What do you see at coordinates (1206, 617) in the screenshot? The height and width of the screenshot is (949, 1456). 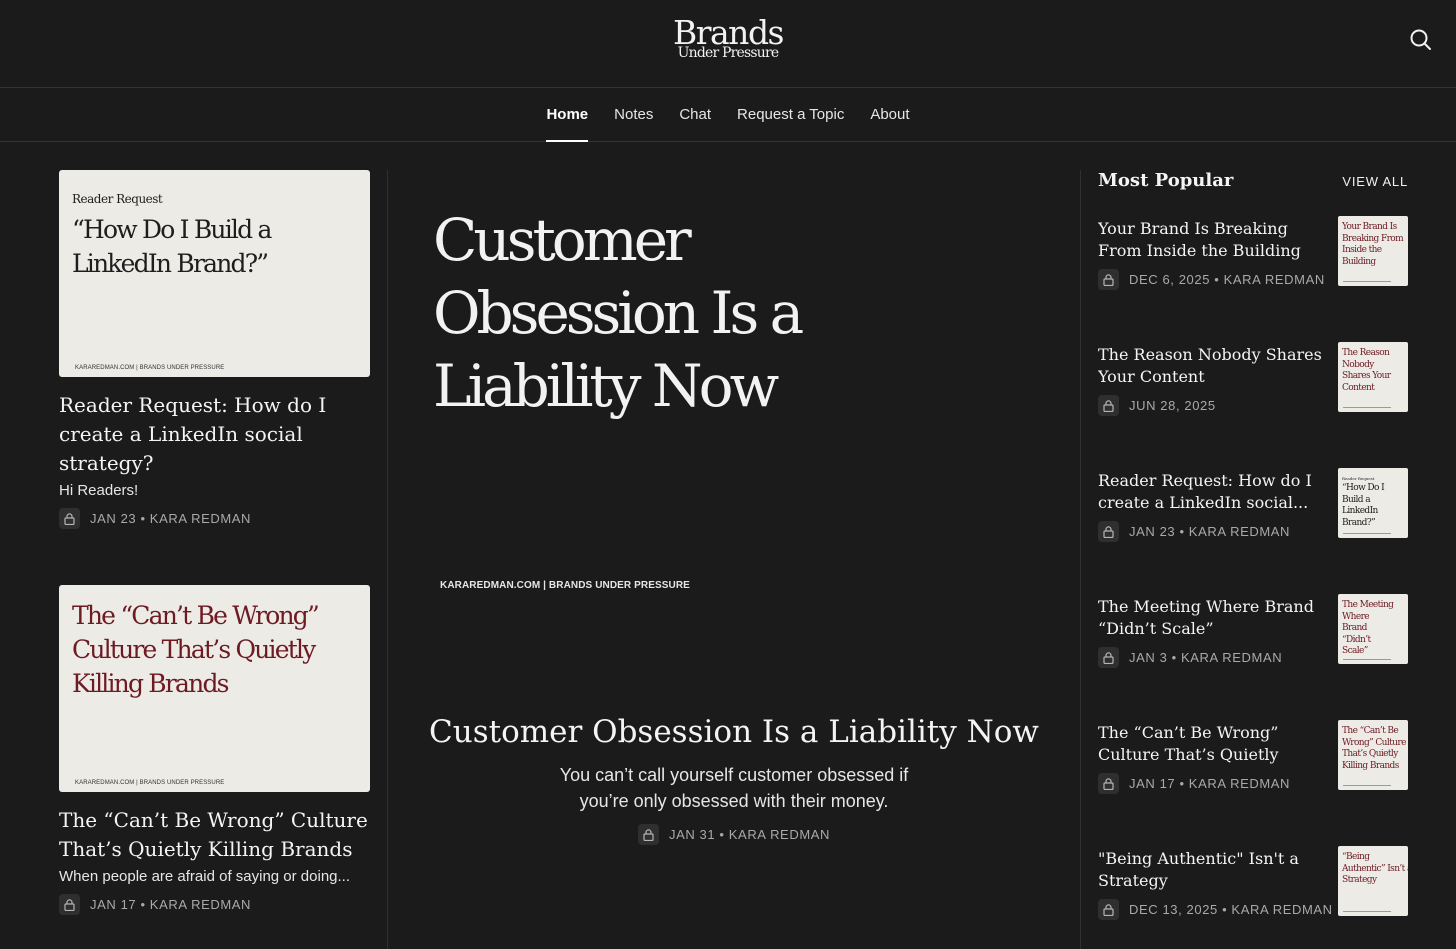 I see `popular-item-title: The Meeting Where Brand “Didn’t Scale”` at bounding box center [1206, 617].